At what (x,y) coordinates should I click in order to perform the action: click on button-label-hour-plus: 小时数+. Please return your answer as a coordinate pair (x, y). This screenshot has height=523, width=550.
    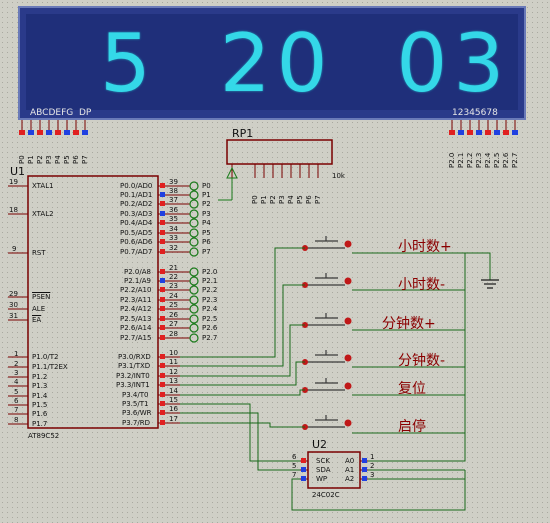
    Looking at the image, I should click on (425, 247).